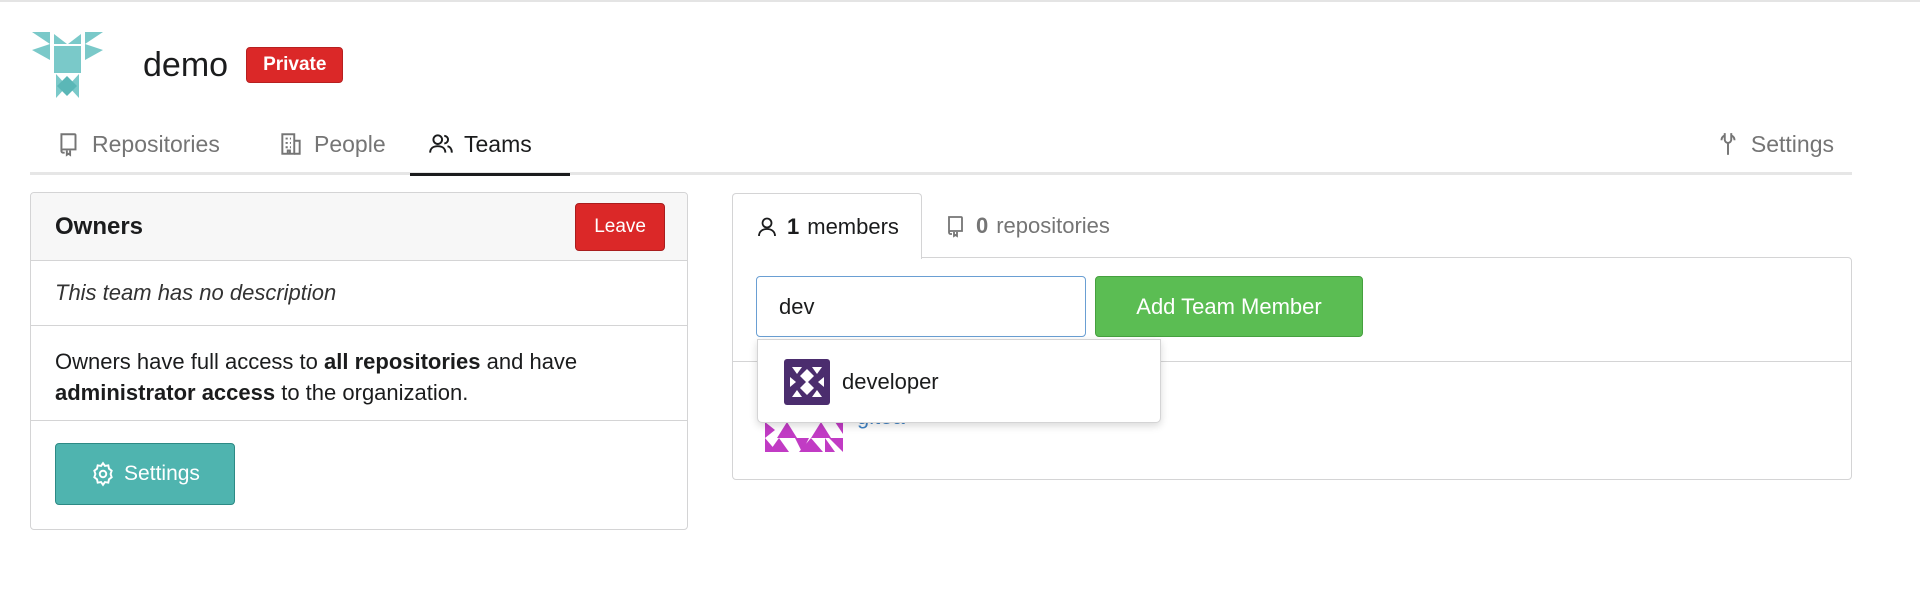 The height and width of the screenshot is (606, 1920). Describe the element at coordinates (853, 226) in the screenshot. I see `members-tab-label: members` at that location.